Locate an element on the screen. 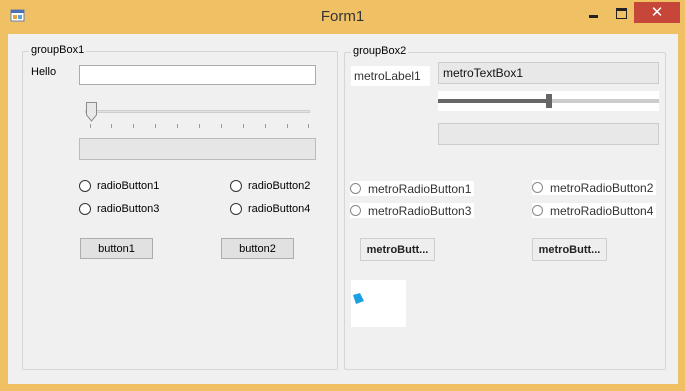 This screenshot has width=685, height=391. metro-radio-label: metroRadioButton3 is located at coordinates (420, 210).